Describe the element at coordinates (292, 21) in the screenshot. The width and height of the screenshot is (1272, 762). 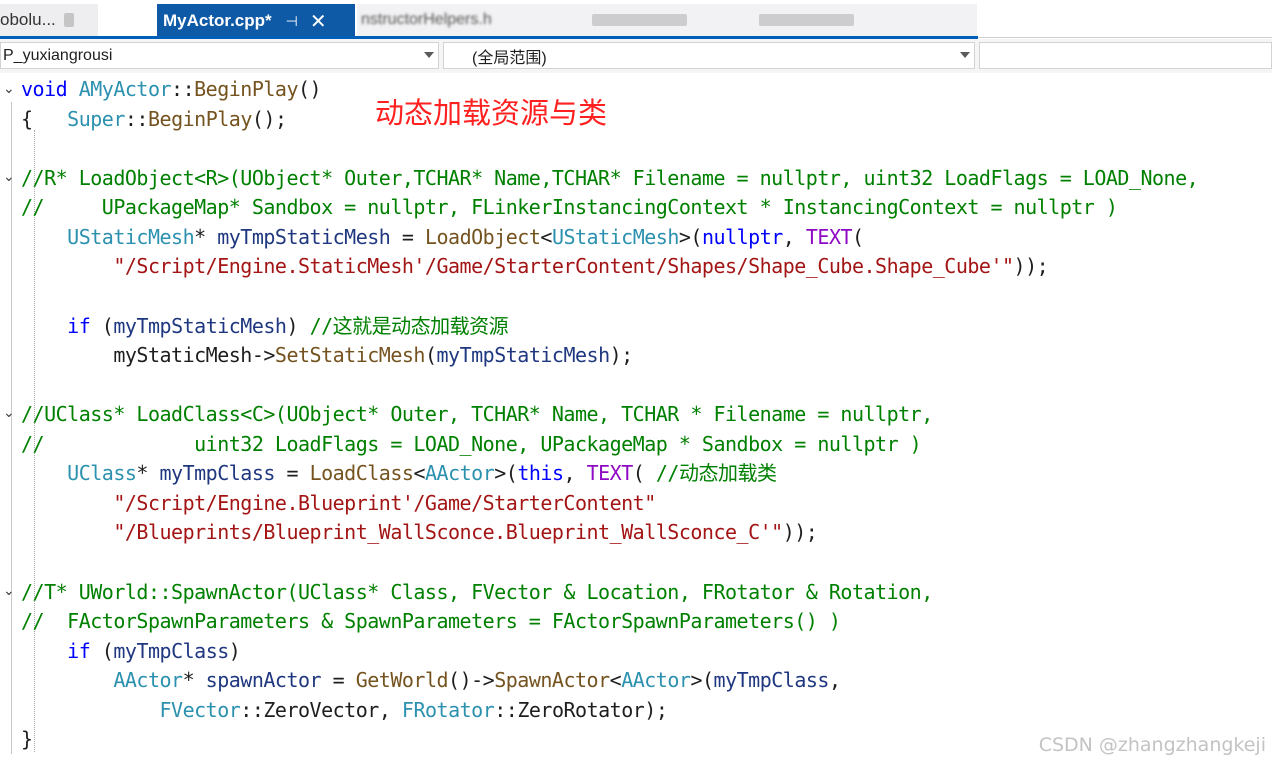
I see `pin-icon: ⊣` at that location.